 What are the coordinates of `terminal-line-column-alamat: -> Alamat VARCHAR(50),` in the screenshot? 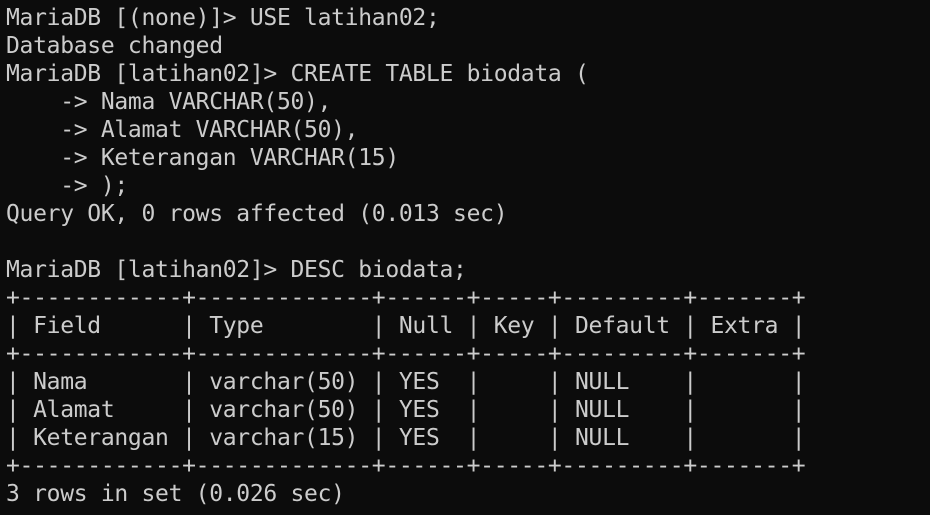 It's located at (182, 130).